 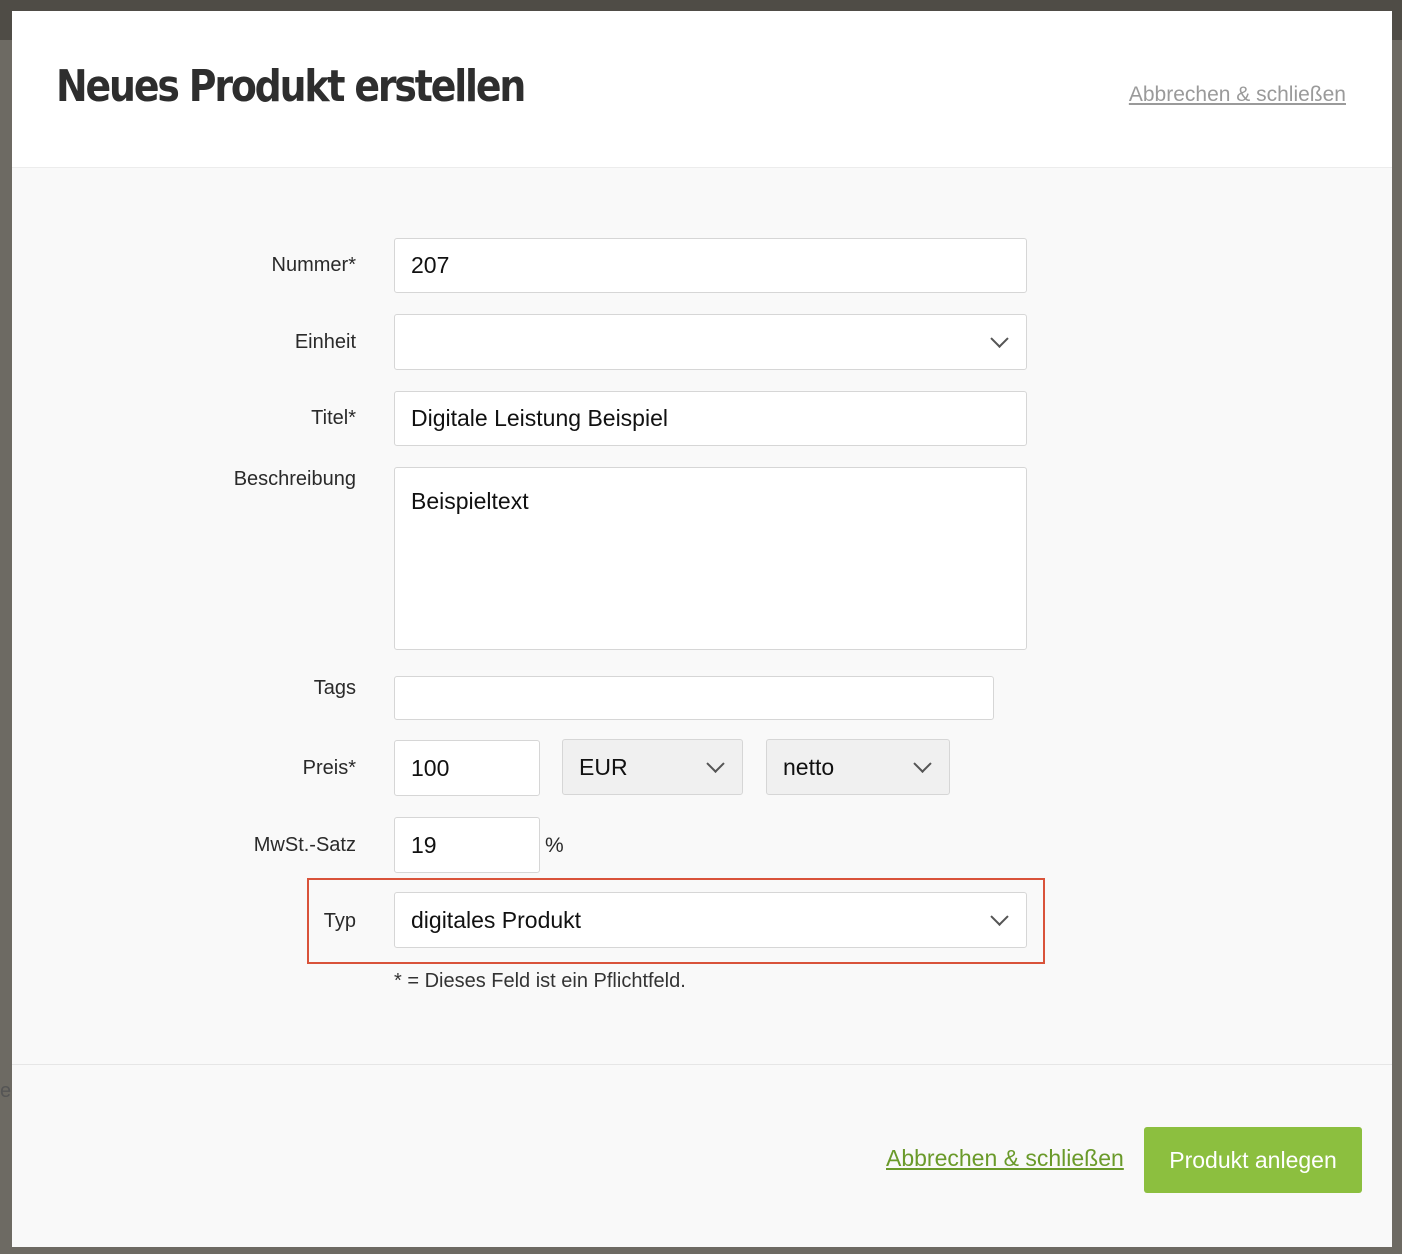 What do you see at coordinates (710, 342) in the screenshot?
I see `einheit-select` at bounding box center [710, 342].